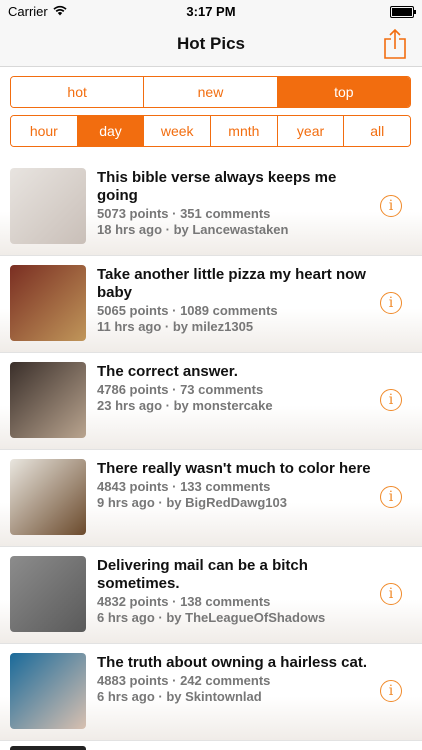  What do you see at coordinates (211, 617) in the screenshot?
I see `post-time: 6 hrs ago · by TheLeagueOfShadows` at bounding box center [211, 617].